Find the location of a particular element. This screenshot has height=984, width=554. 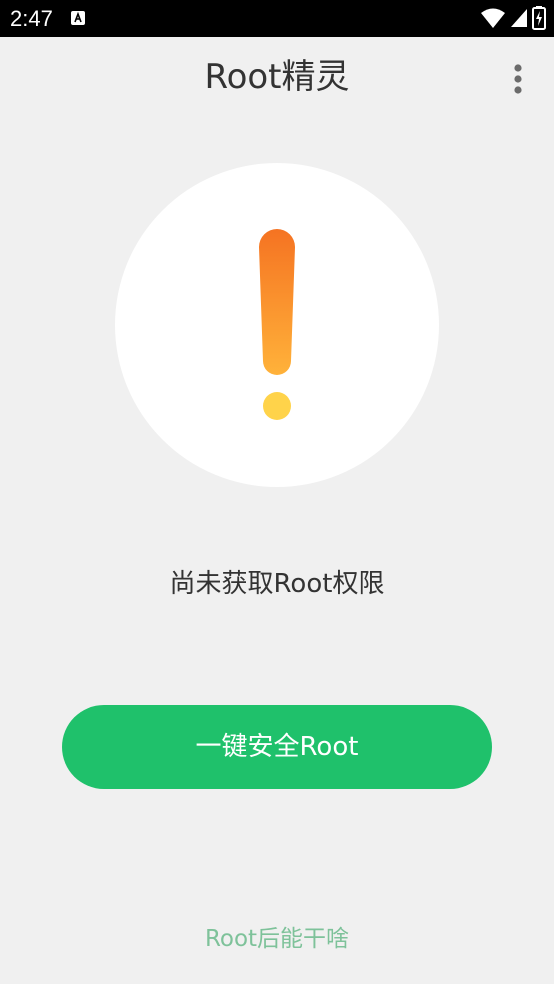

more-vert-icon is located at coordinates (518, 79).